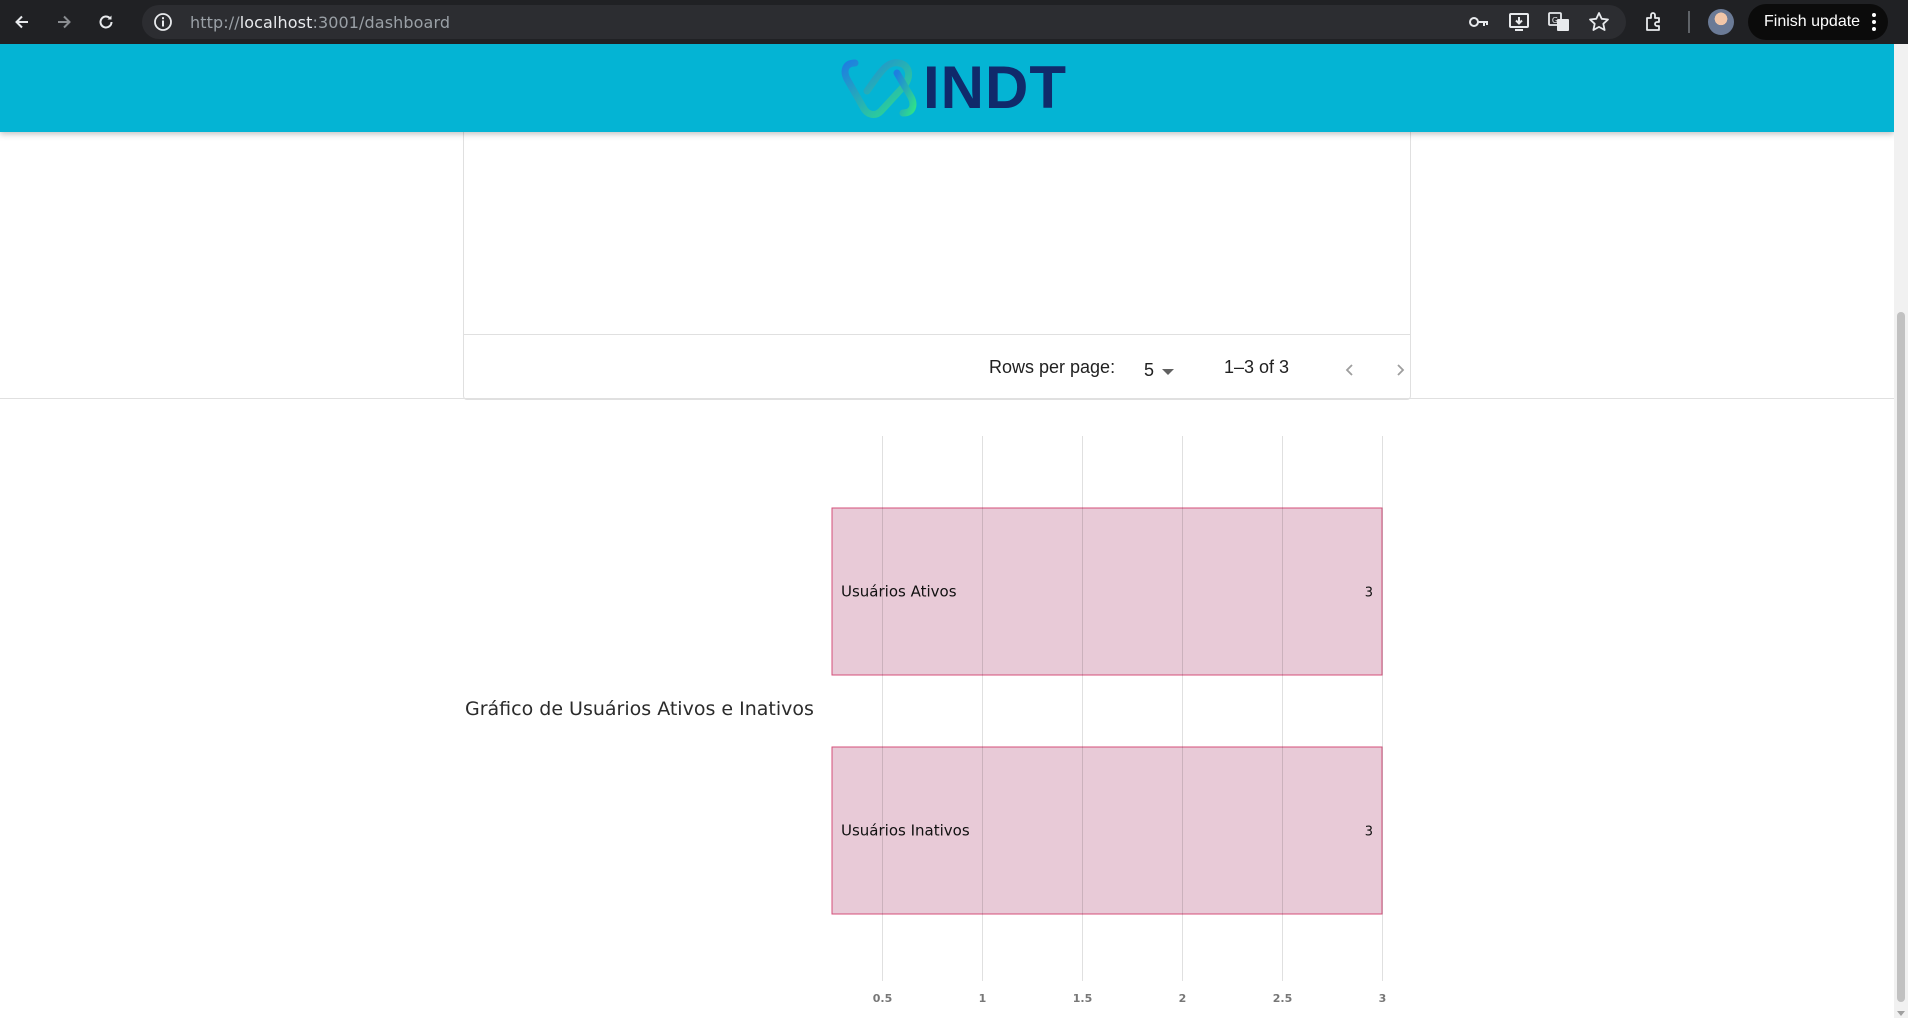 Image resolution: width=1908 pixels, height=1018 pixels. Describe the element at coordinates (1599, 22) in the screenshot. I see `bookmark-star-icon` at that location.